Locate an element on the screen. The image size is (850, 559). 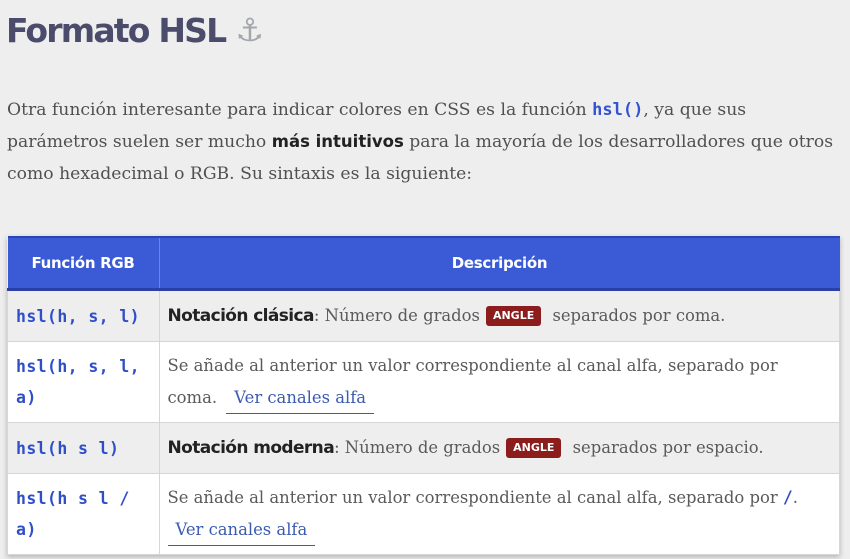
slash-code: / is located at coordinates (787, 497).